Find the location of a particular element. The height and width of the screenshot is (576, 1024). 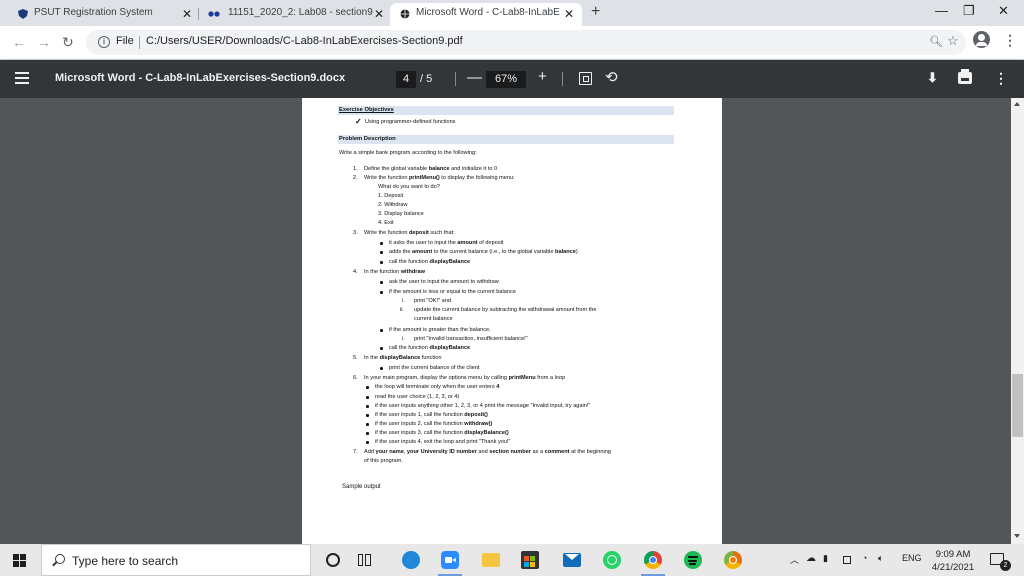

windows-start-icon is located at coordinates (19, 560).